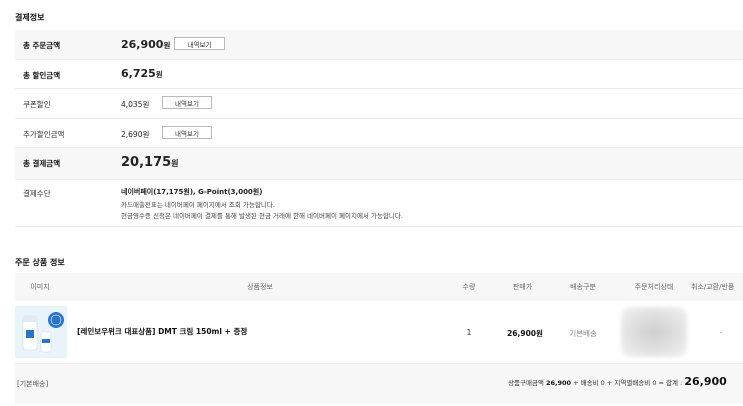 This screenshot has height=406, width=743. Describe the element at coordinates (42, 45) in the screenshot. I see `total-order-label: 총 주문금액` at that location.